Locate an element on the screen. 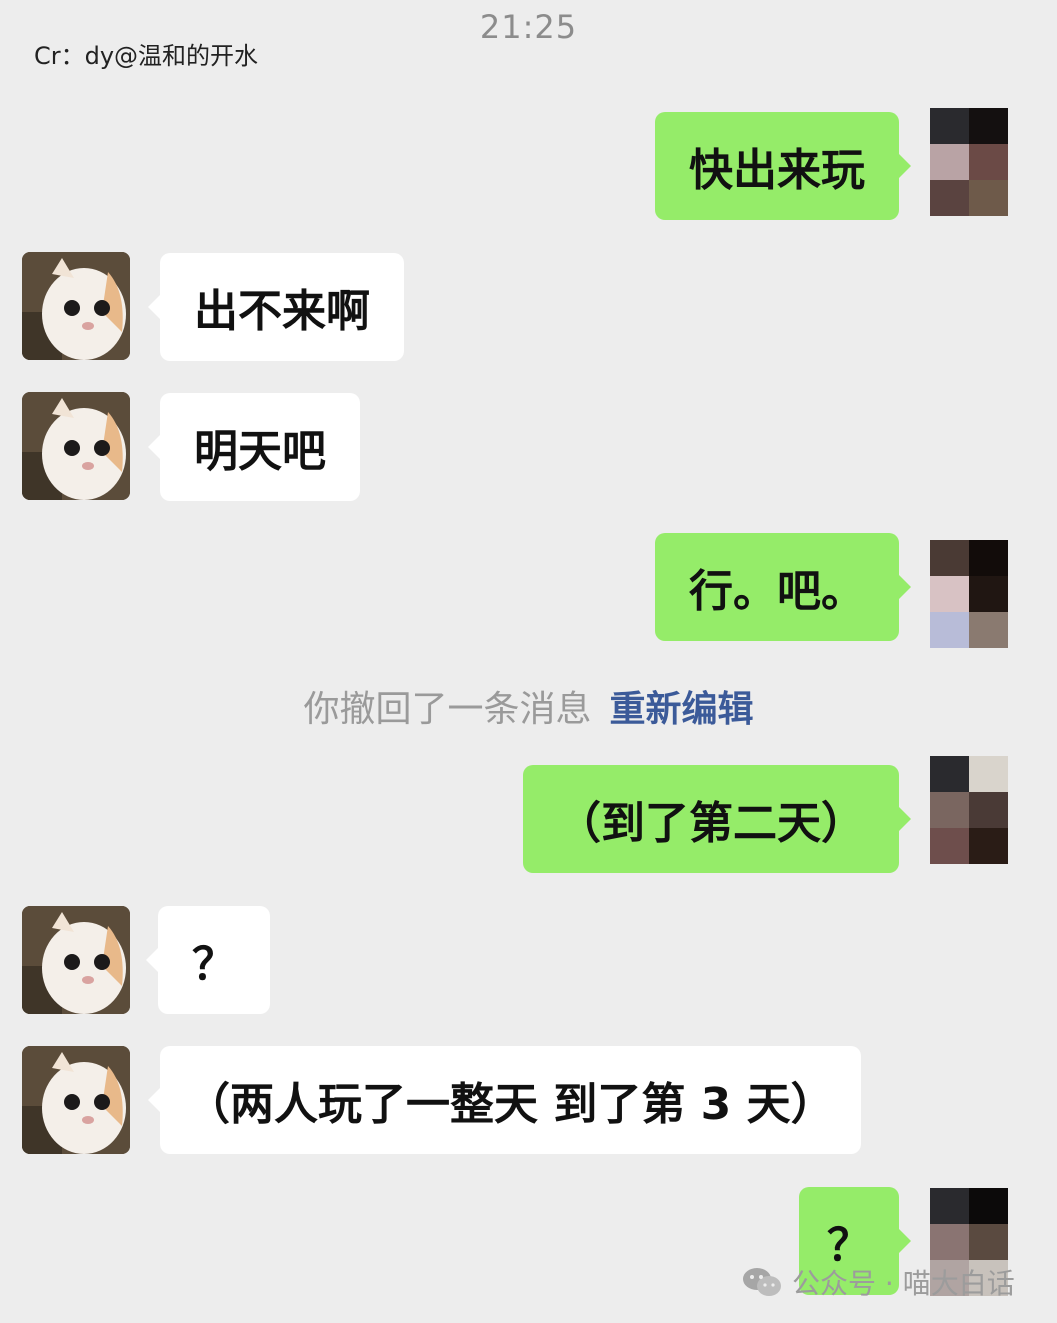 Image resolution: width=1057 pixels, height=1323 pixels. re-edit-link: 重新编辑 is located at coordinates (682, 709).